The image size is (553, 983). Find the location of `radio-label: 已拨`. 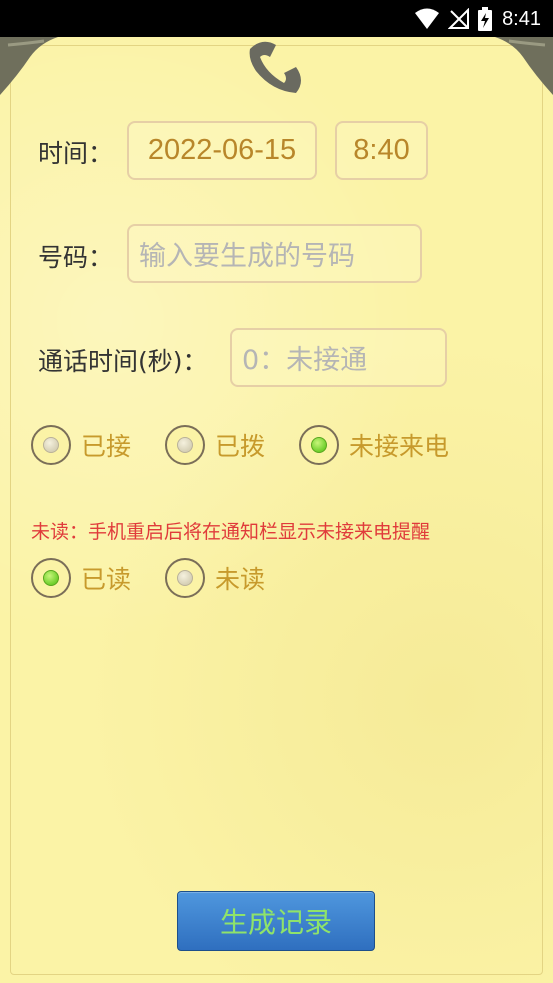

radio-label: 已拨 is located at coordinates (240, 446).